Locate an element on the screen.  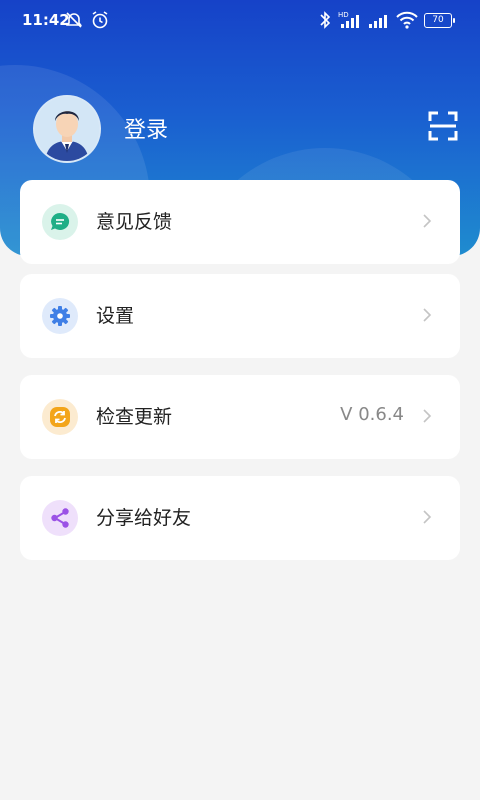
gear-icon is located at coordinates (60, 316).